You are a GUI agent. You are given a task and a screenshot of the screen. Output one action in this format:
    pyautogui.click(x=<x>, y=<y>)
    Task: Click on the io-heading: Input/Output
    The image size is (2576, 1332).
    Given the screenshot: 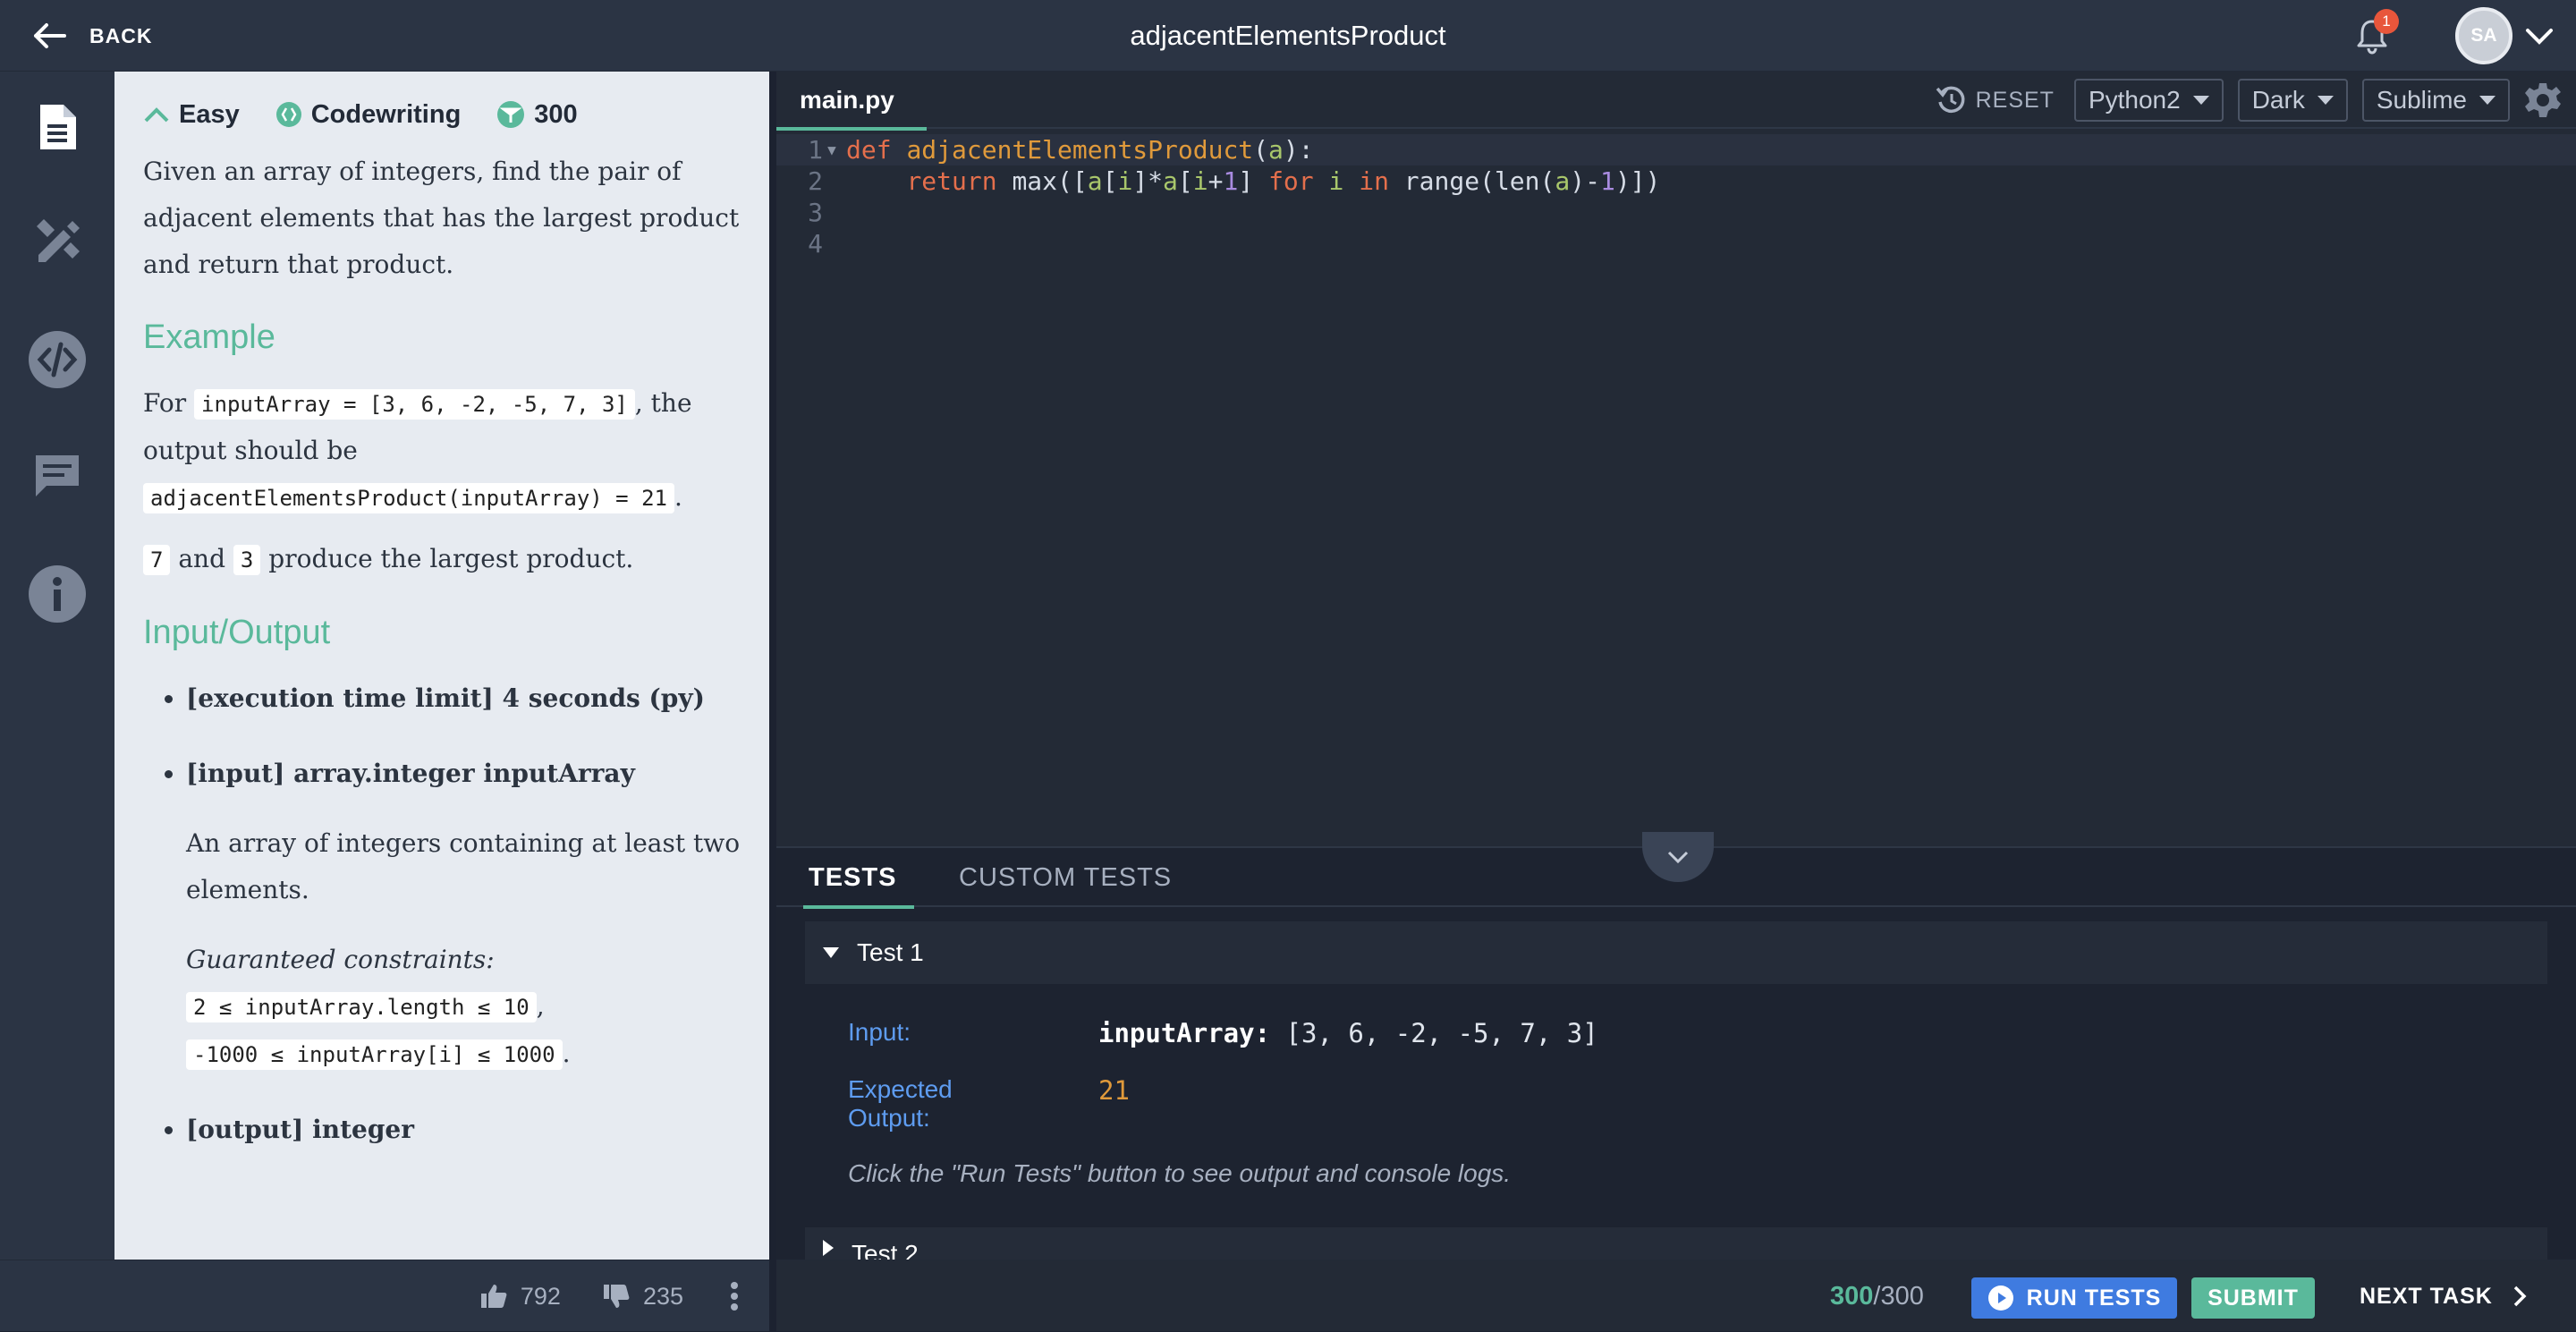 What is the action you would take?
    pyautogui.click(x=237, y=632)
    